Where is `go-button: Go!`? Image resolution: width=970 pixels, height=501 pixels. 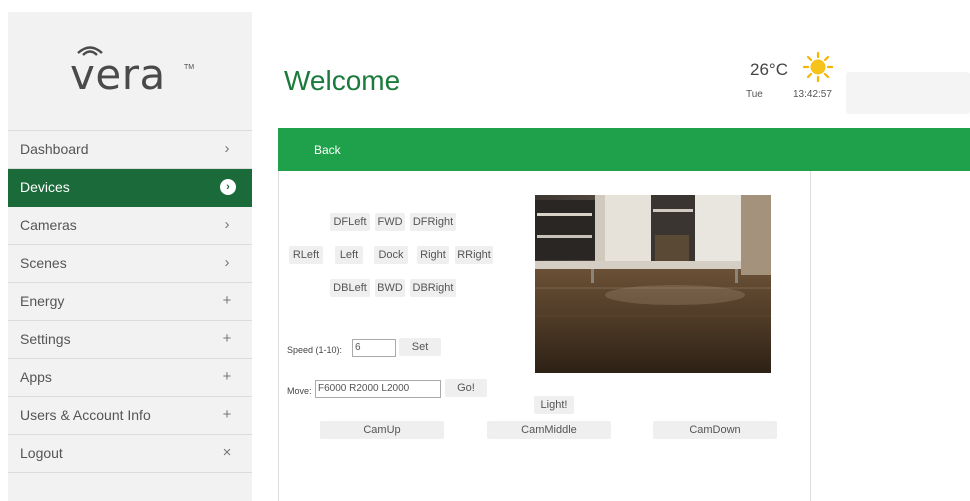 go-button: Go! is located at coordinates (466, 388).